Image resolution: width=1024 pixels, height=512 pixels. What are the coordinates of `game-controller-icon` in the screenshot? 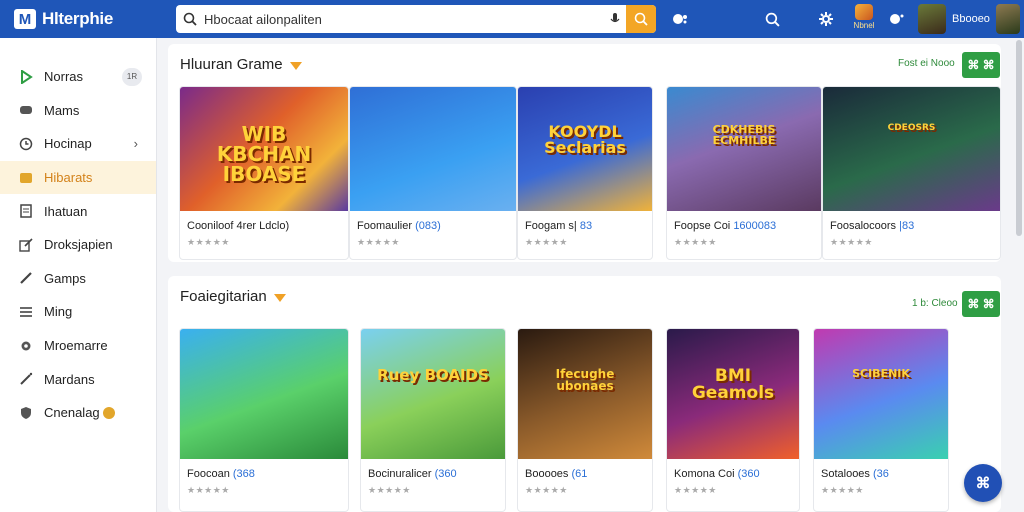 It's located at (681, 19).